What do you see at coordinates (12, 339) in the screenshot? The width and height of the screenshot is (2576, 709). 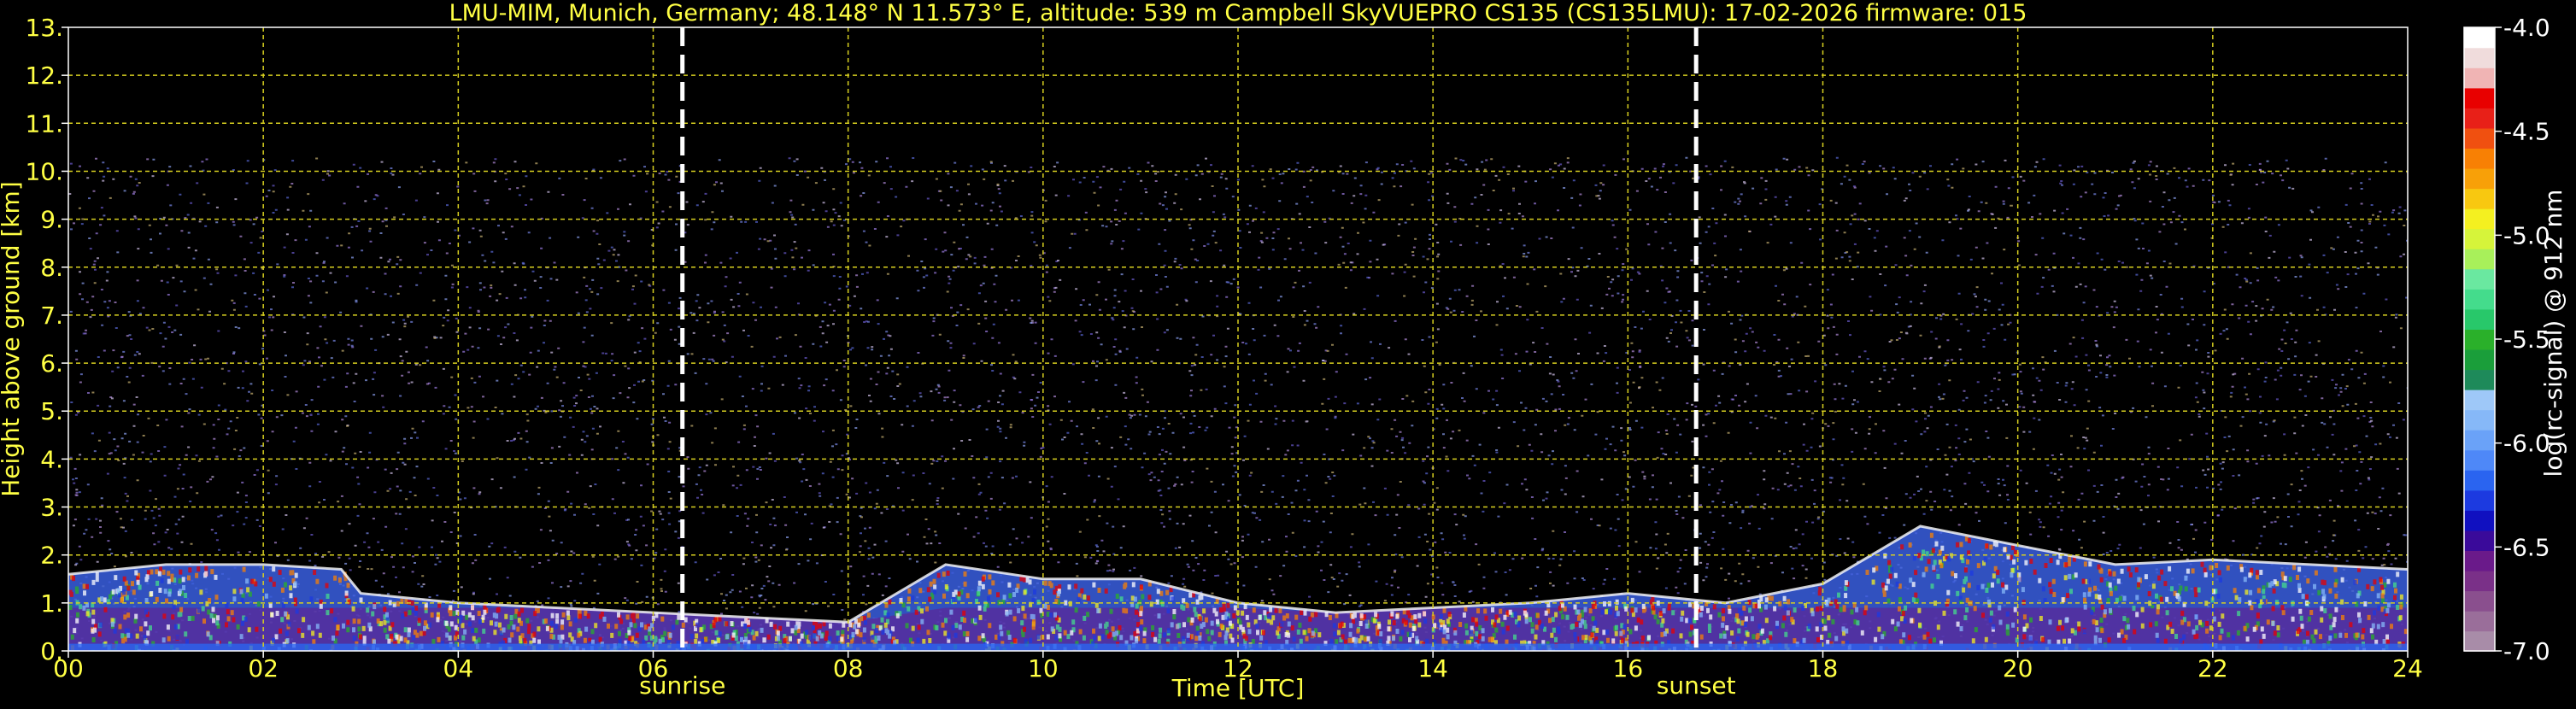 I see `y-axis-label: Height above ground [km]` at bounding box center [12, 339].